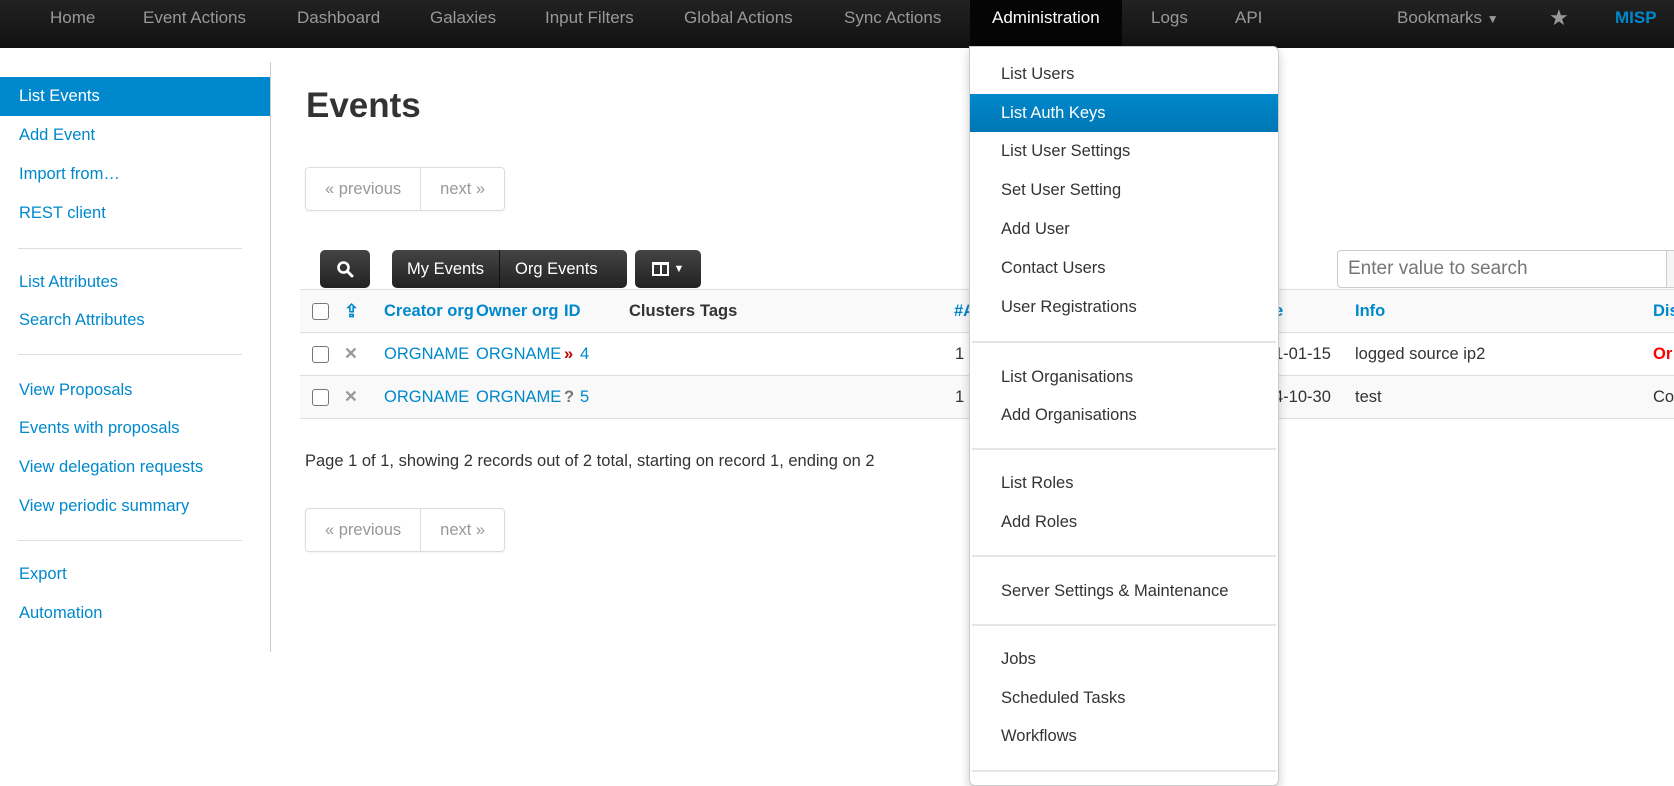 This screenshot has height=786, width=1674. What do you see at coordinates (363, 105) in the screenshot?
I see `page-title: Events` at bounding box center [363, 105].